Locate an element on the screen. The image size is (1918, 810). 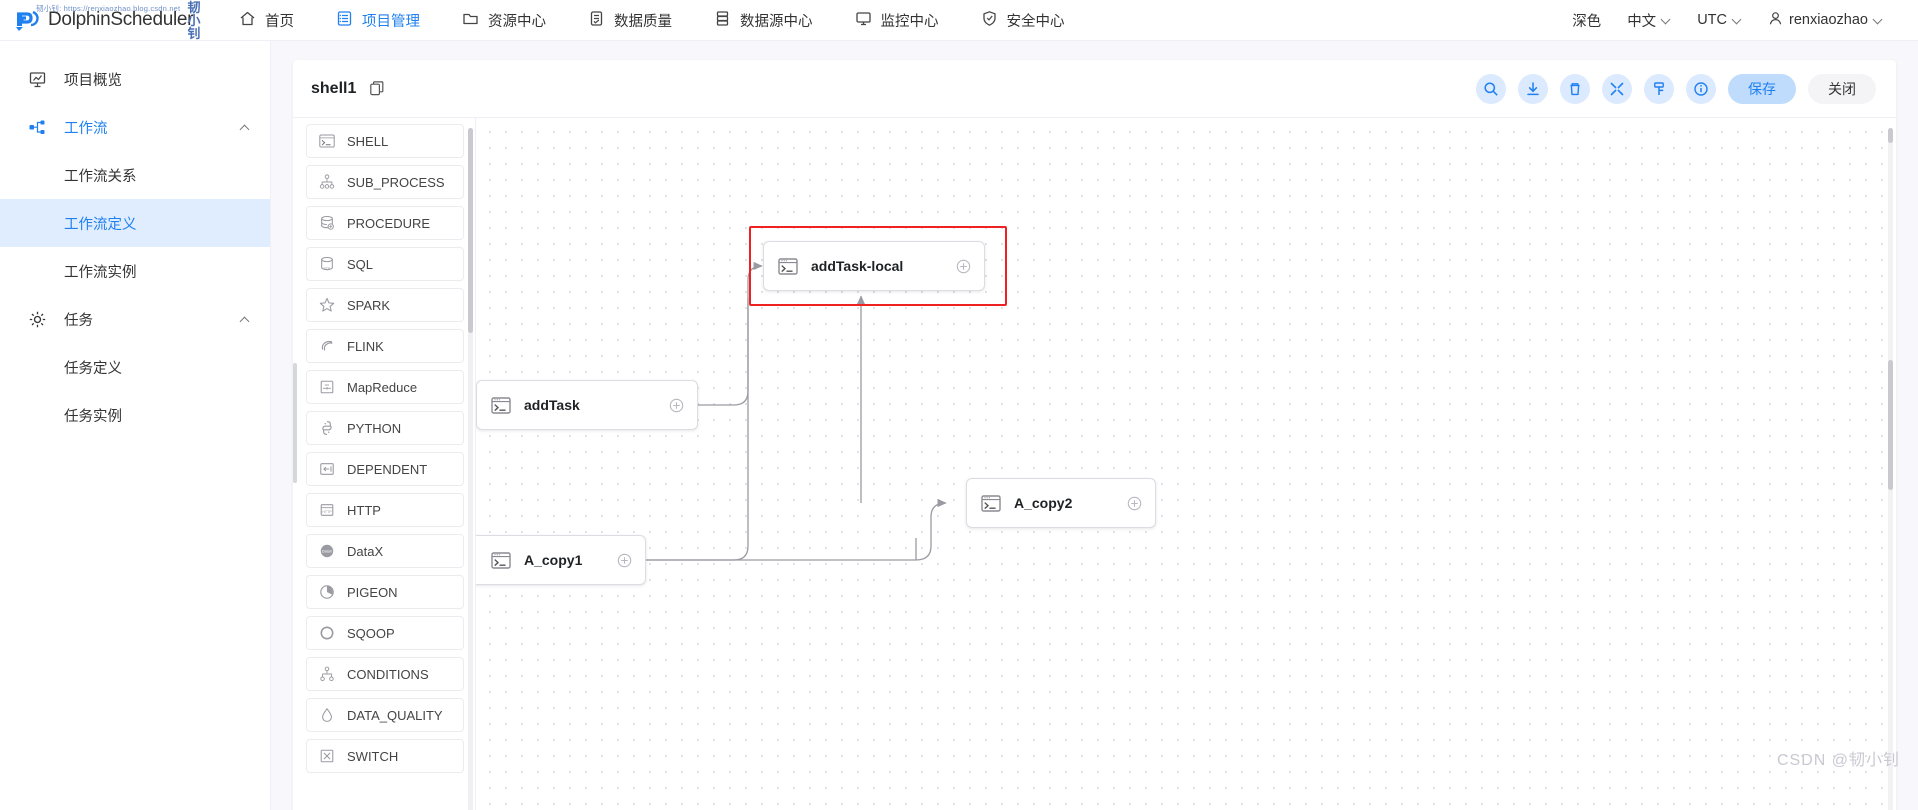
nav-label: 数据质量 is located at coordinates (643, 21).